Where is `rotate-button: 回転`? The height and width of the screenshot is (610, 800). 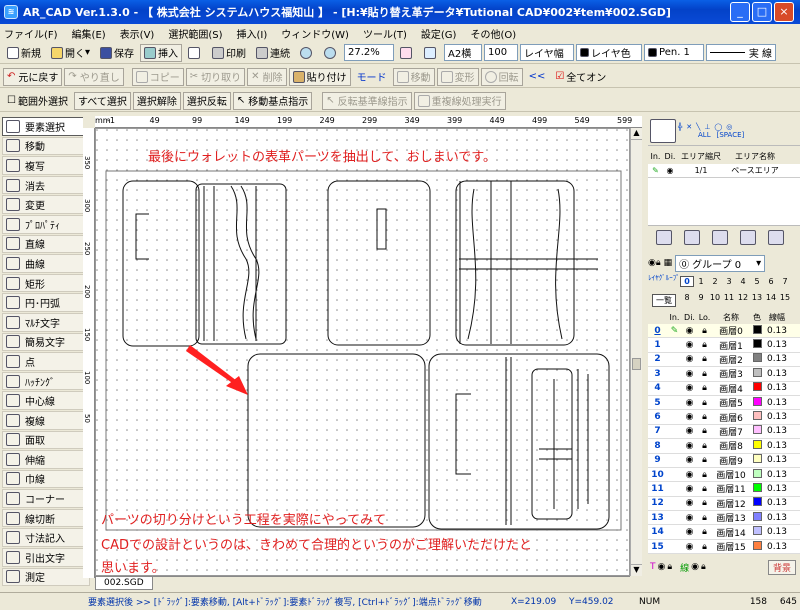
rotate-button: 回転 is located at coordinates (501, 76).